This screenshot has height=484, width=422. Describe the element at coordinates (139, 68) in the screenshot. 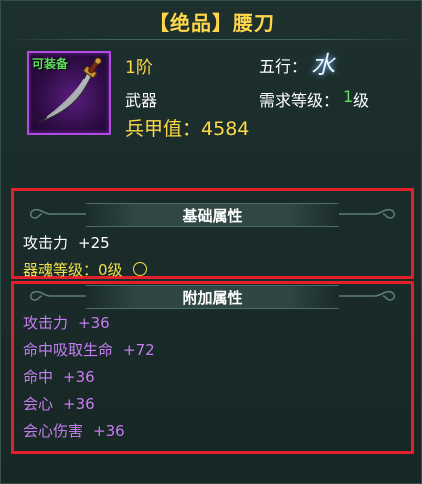

I see `item-tier: 1阶` at that location.